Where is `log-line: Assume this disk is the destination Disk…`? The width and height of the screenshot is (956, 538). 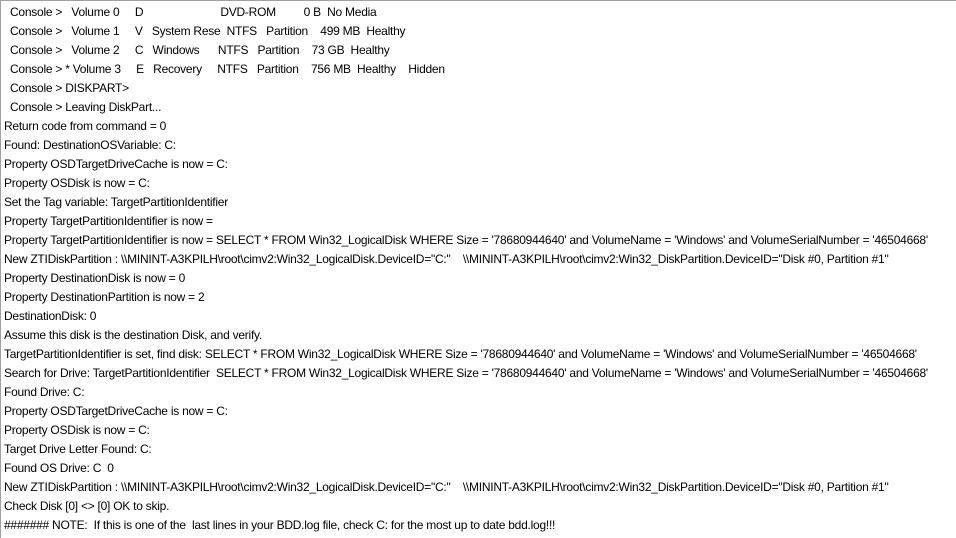
log-line: Assume this disk is the destination Disk… is located at coordinates (133, 335).